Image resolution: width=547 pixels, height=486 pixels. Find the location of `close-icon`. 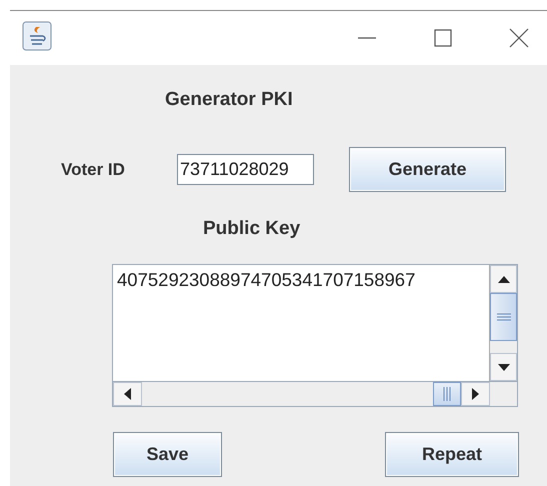

close-icon is located at coordinates (519, 38).